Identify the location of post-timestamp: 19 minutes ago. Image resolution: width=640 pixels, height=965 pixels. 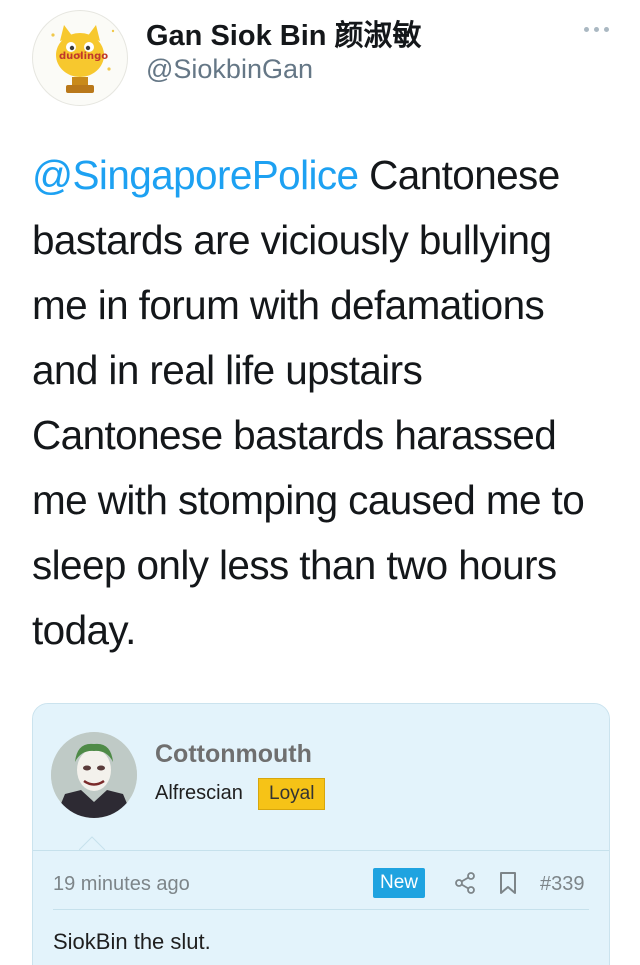
(121, 884).